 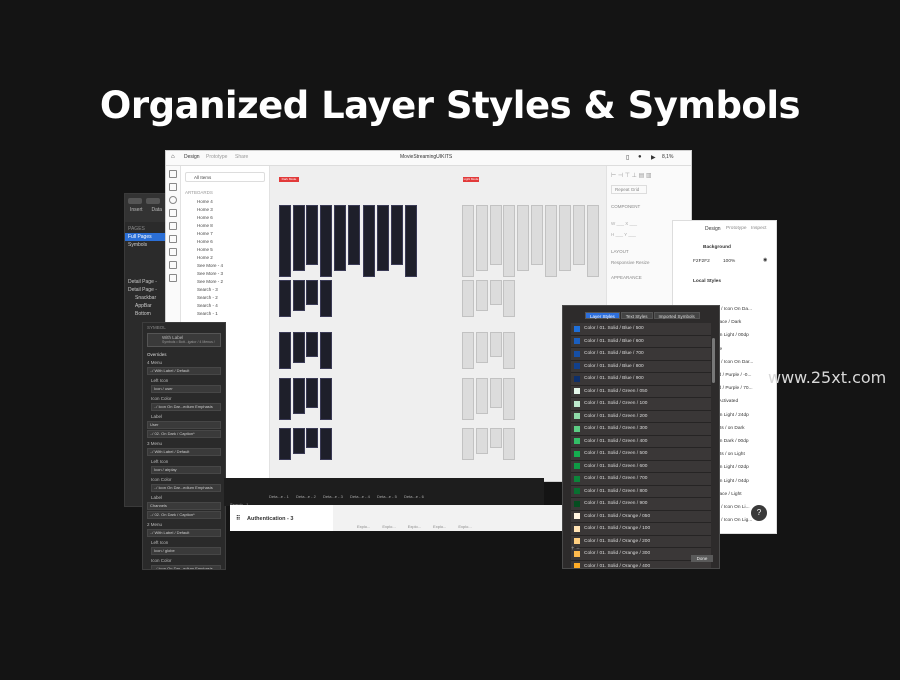 I want to click on label-value-field: Channels, so click(x=184, y=506).